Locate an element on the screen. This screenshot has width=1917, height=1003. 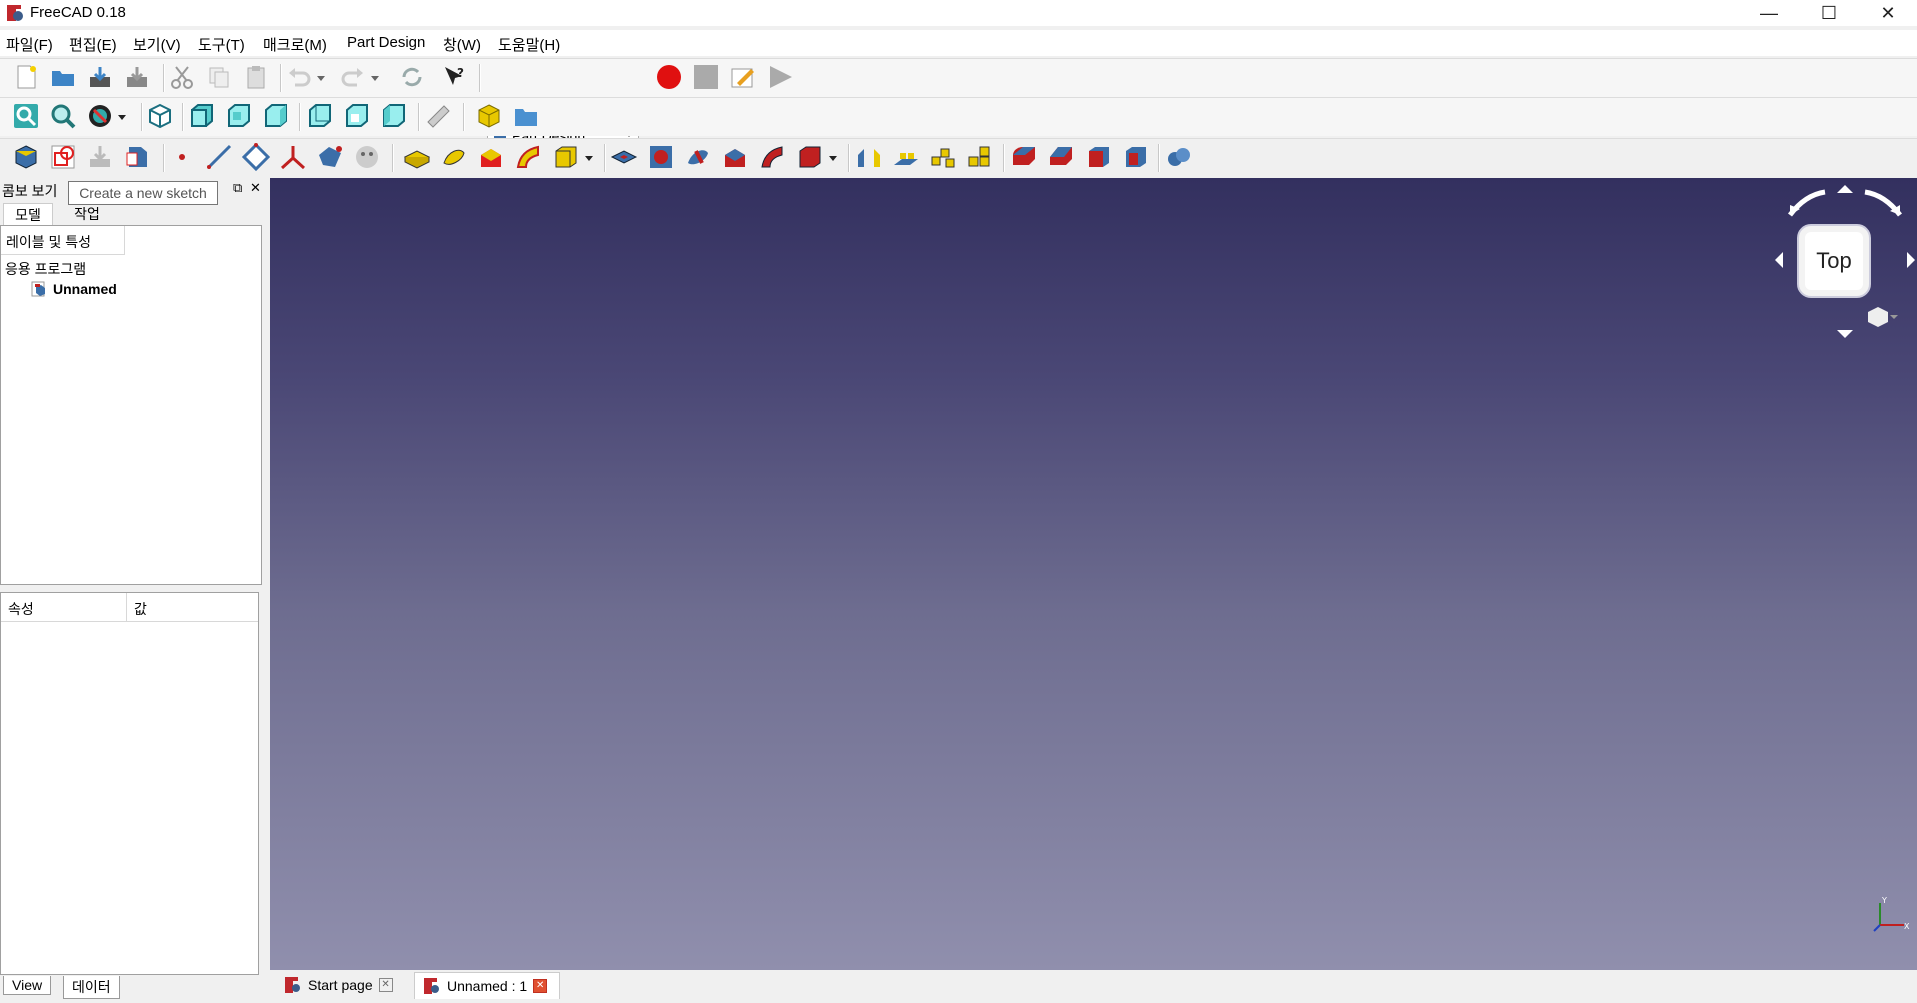
save-as-icon is located at coordinates (137, 77).